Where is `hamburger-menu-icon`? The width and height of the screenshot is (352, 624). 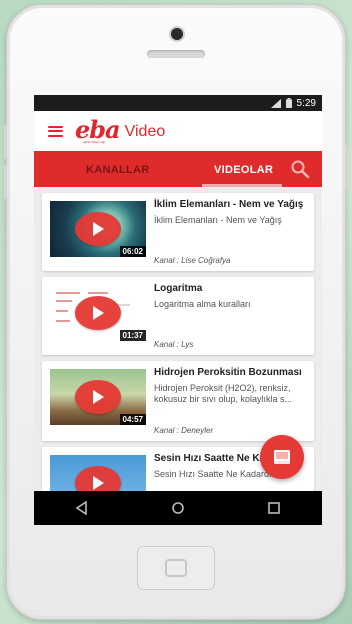 hamburger-menu-icon is located at coordinates (55, 131).